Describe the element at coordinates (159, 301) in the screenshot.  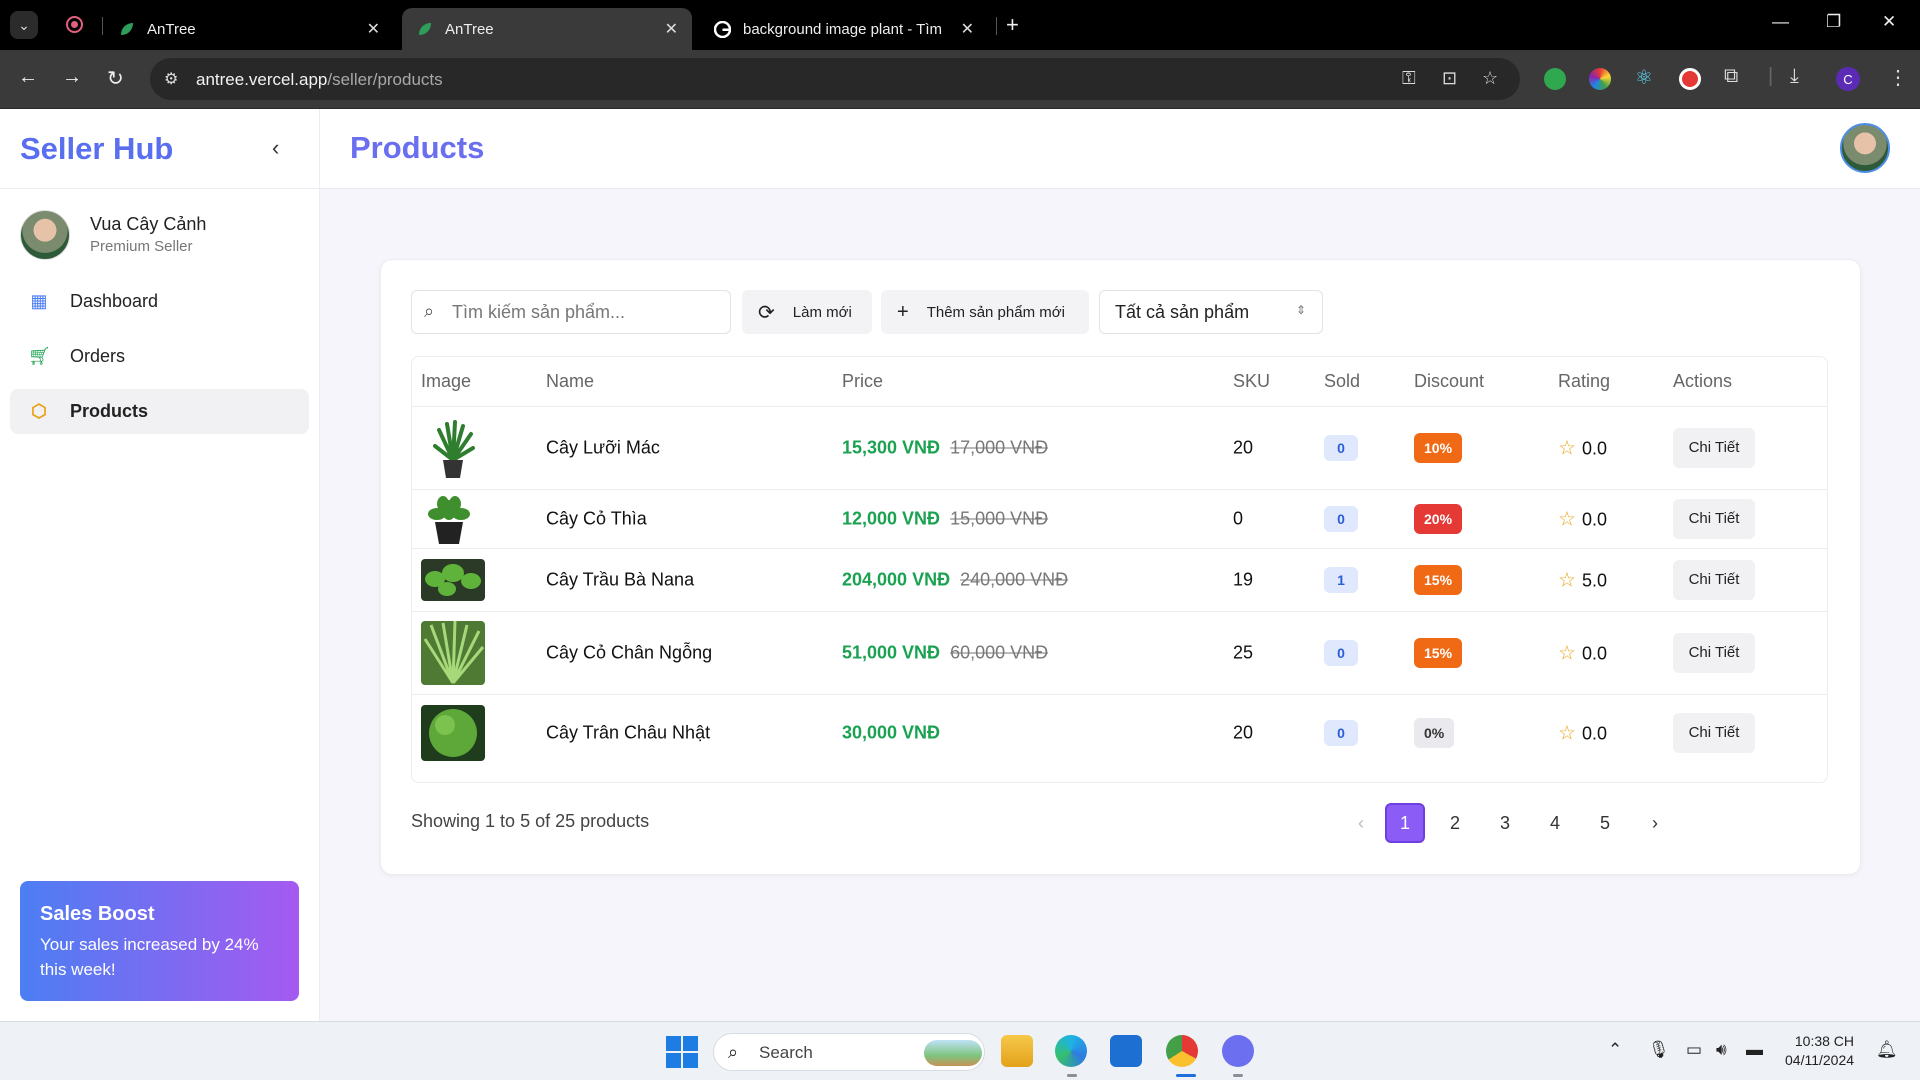
I see `sidebar-item-dashboard: ▦ Dashboard` at that location.